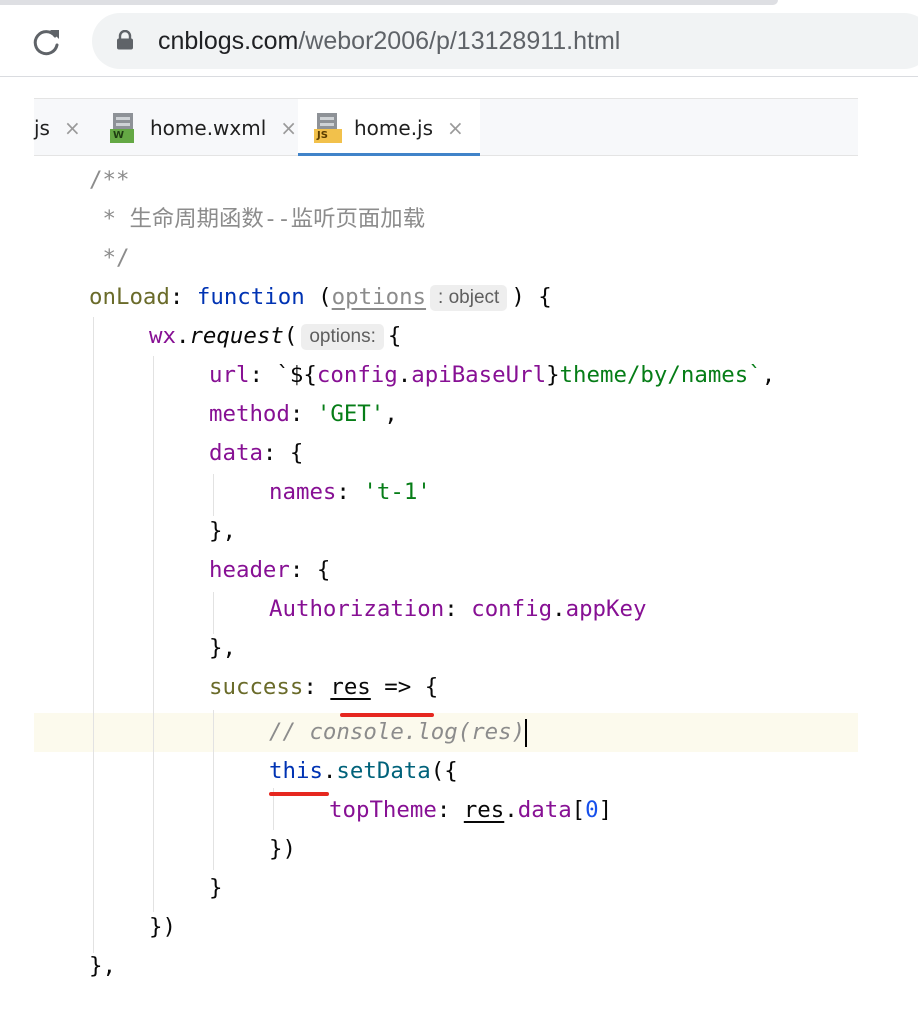 This screenshot has width=918, height=1012. What do you see at coordinates (398, 732) in the screenshot?
I see `code-line-15: // console.log(res)` at bounding box center [398, 732].